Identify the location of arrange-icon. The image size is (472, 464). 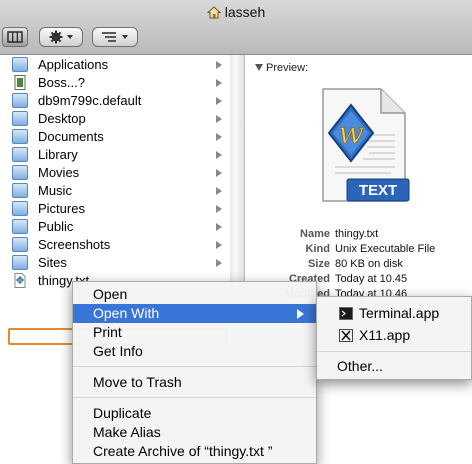
(115, 37).